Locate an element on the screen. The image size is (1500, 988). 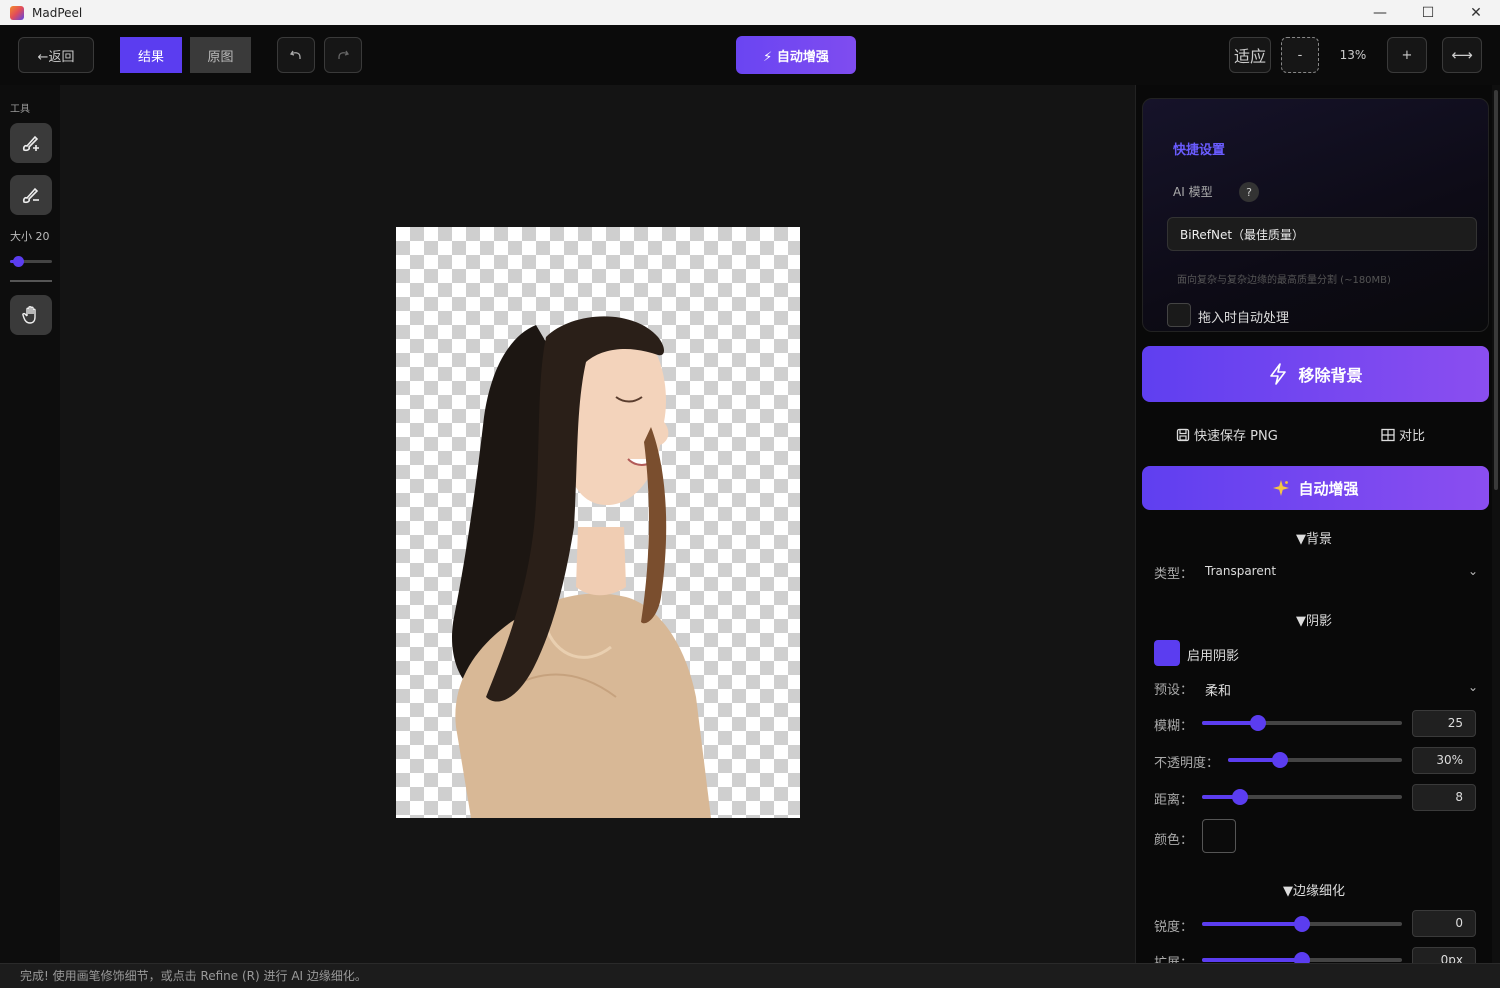
redo-icon is located at coordinates (344, 54).